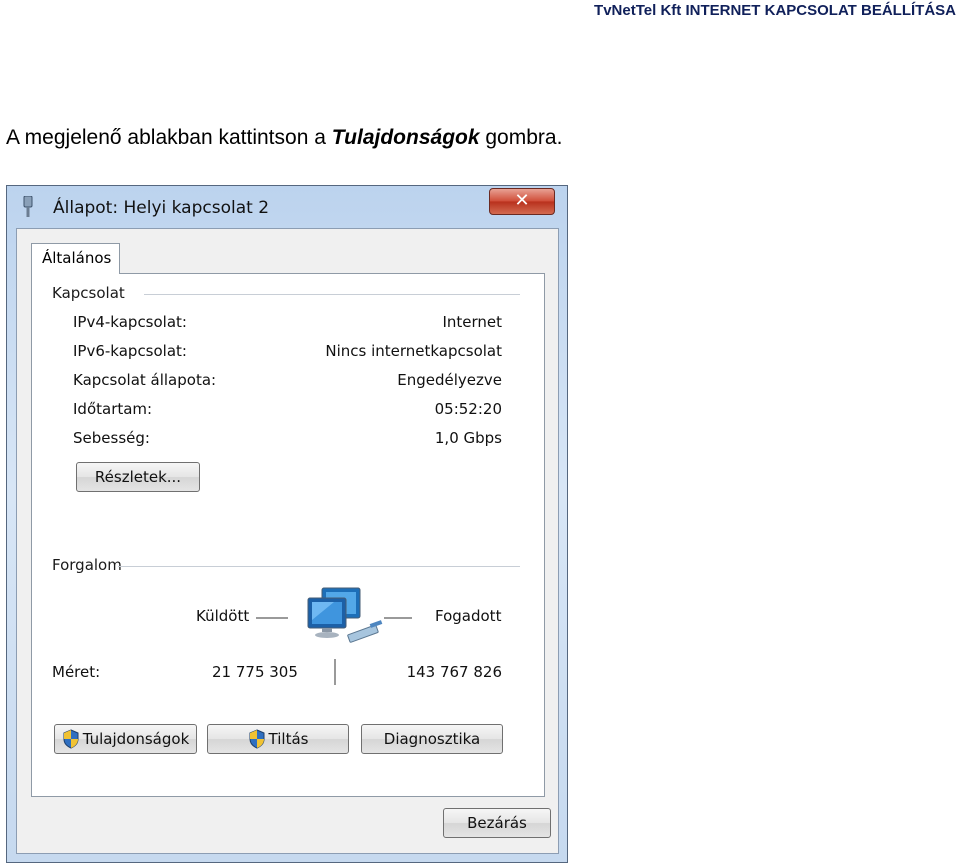 The height and width of the screenshot is (865, 960). What do you see at coordinates (468, 409) in the screenshot?
I see `duration-value: 05:52:20` at bounding box center [468, 409].